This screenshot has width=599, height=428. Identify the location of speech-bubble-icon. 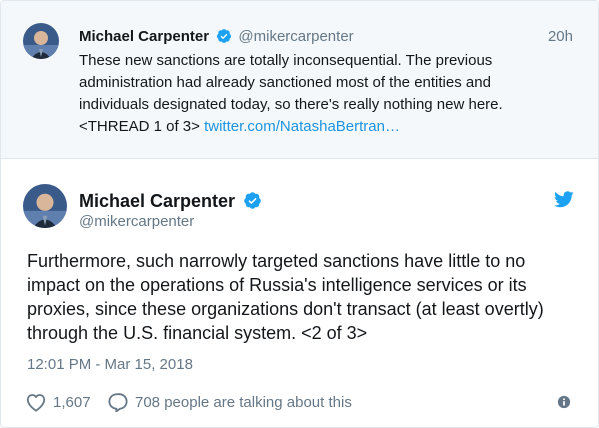
(118, 402).